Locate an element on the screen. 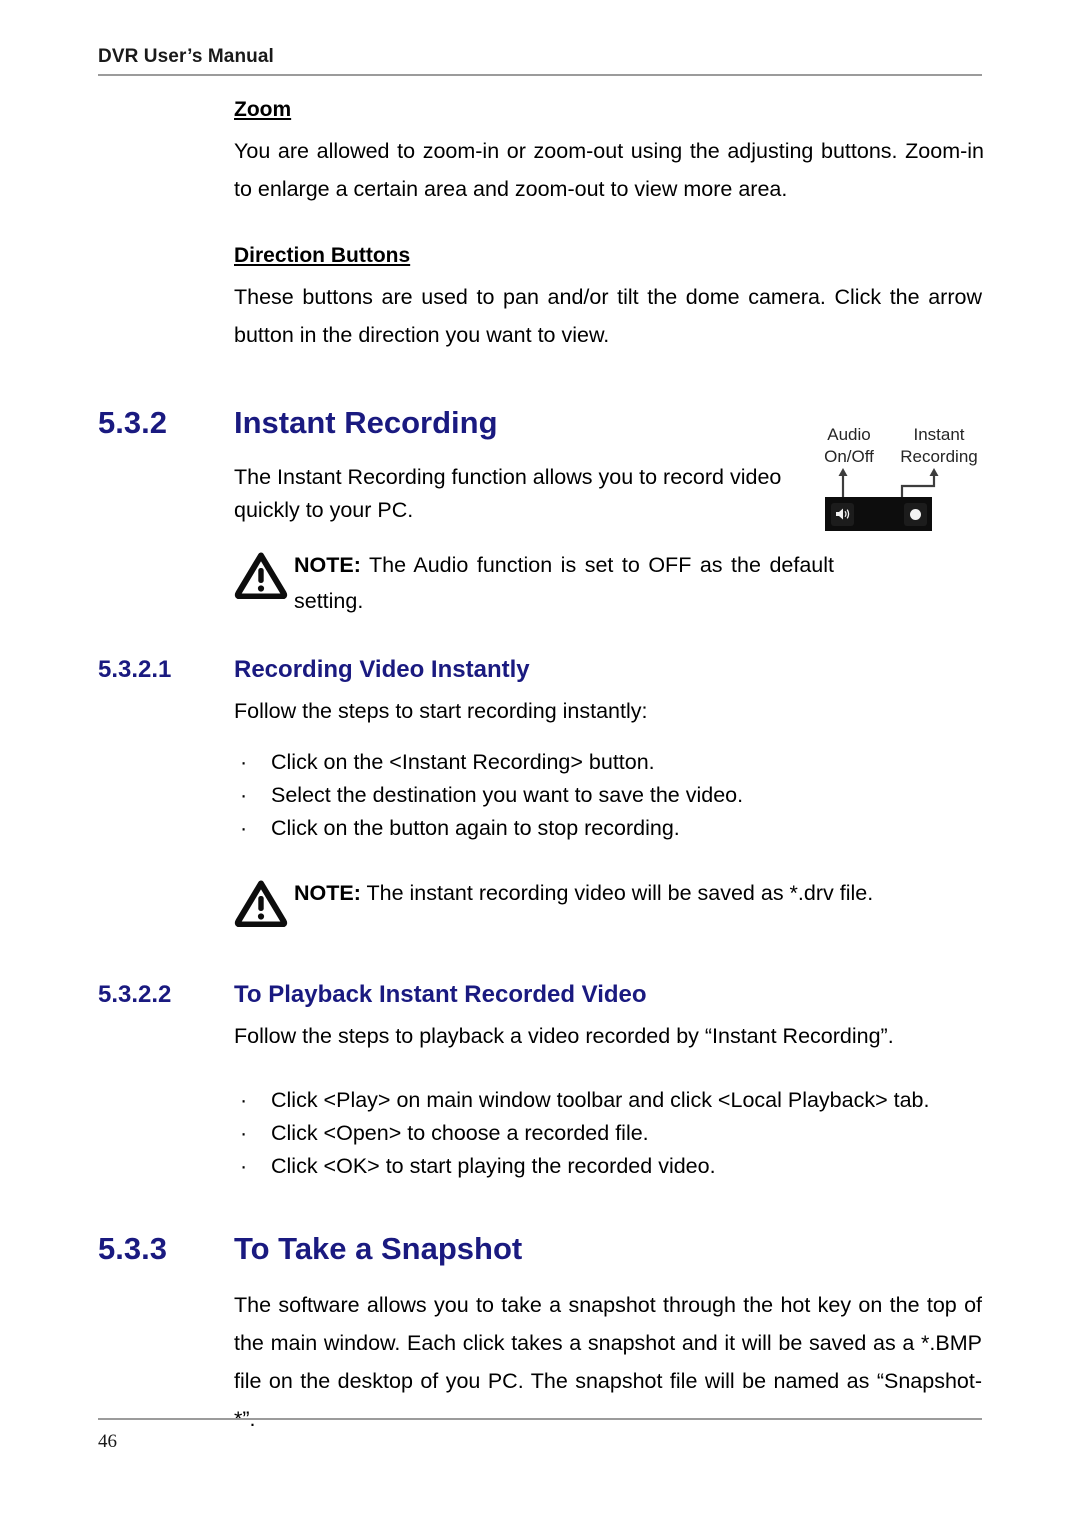  speaker-icon is located at coordinates (842, 514).